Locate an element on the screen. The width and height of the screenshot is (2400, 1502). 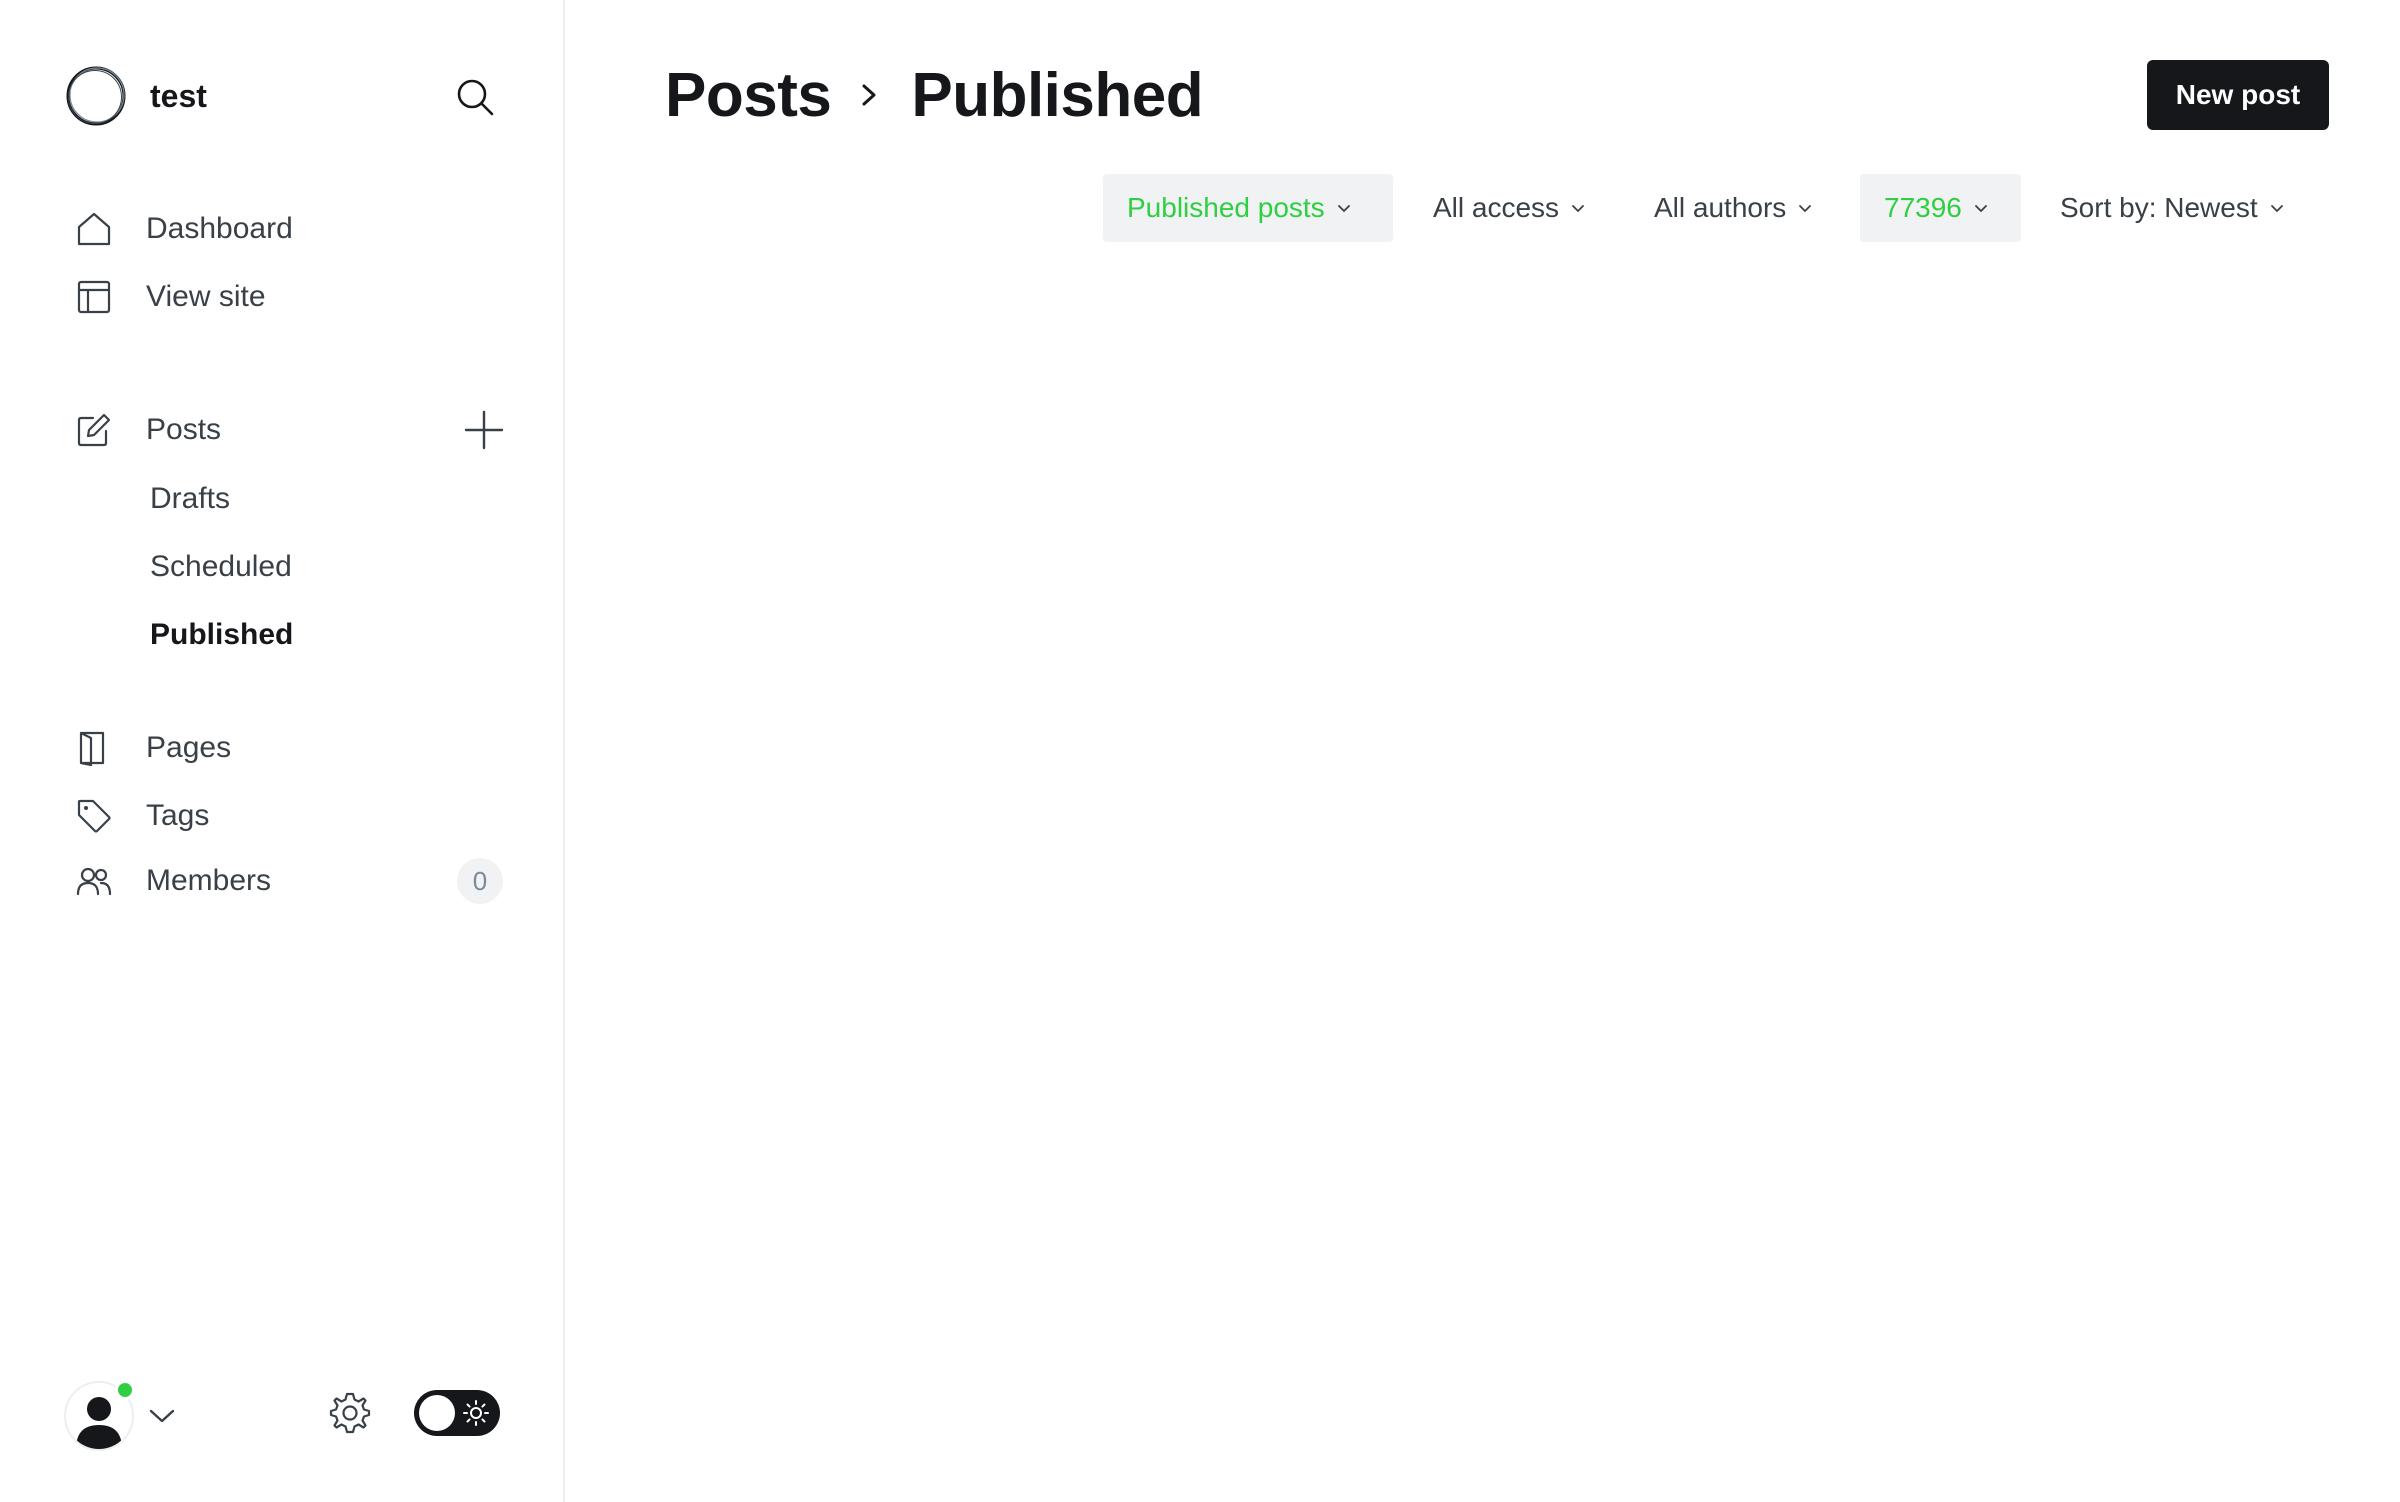
sidebar-subitem-scheduled: Scheduled is located at coordinates (221, 567).